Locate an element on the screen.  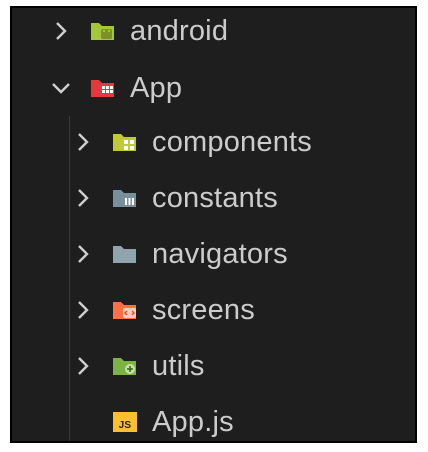
tree-item-label: App.js is located at coordinates (193, 421).